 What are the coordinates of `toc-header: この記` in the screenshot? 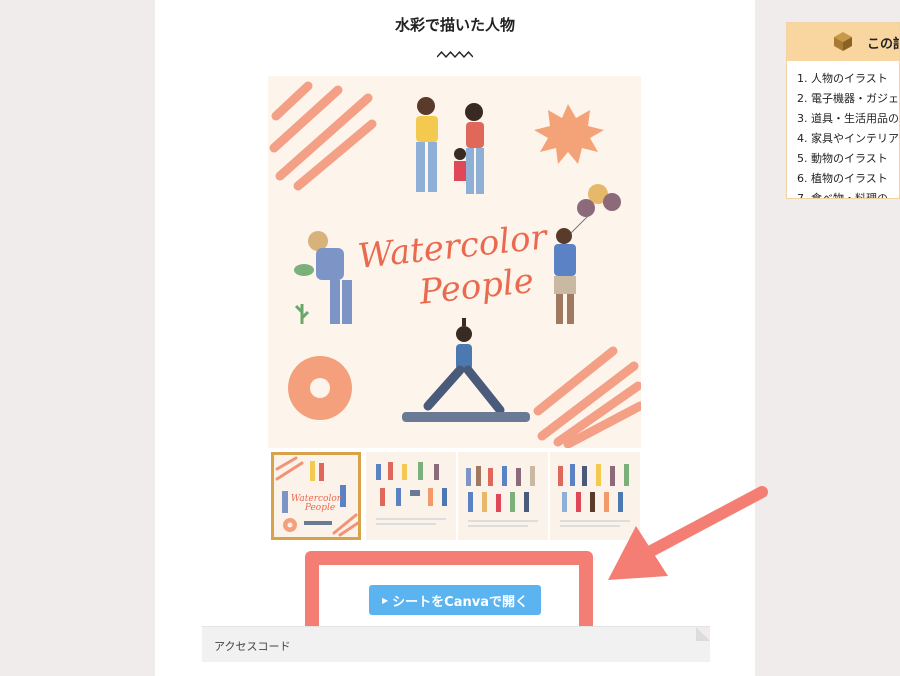 It's located at (843, 42).